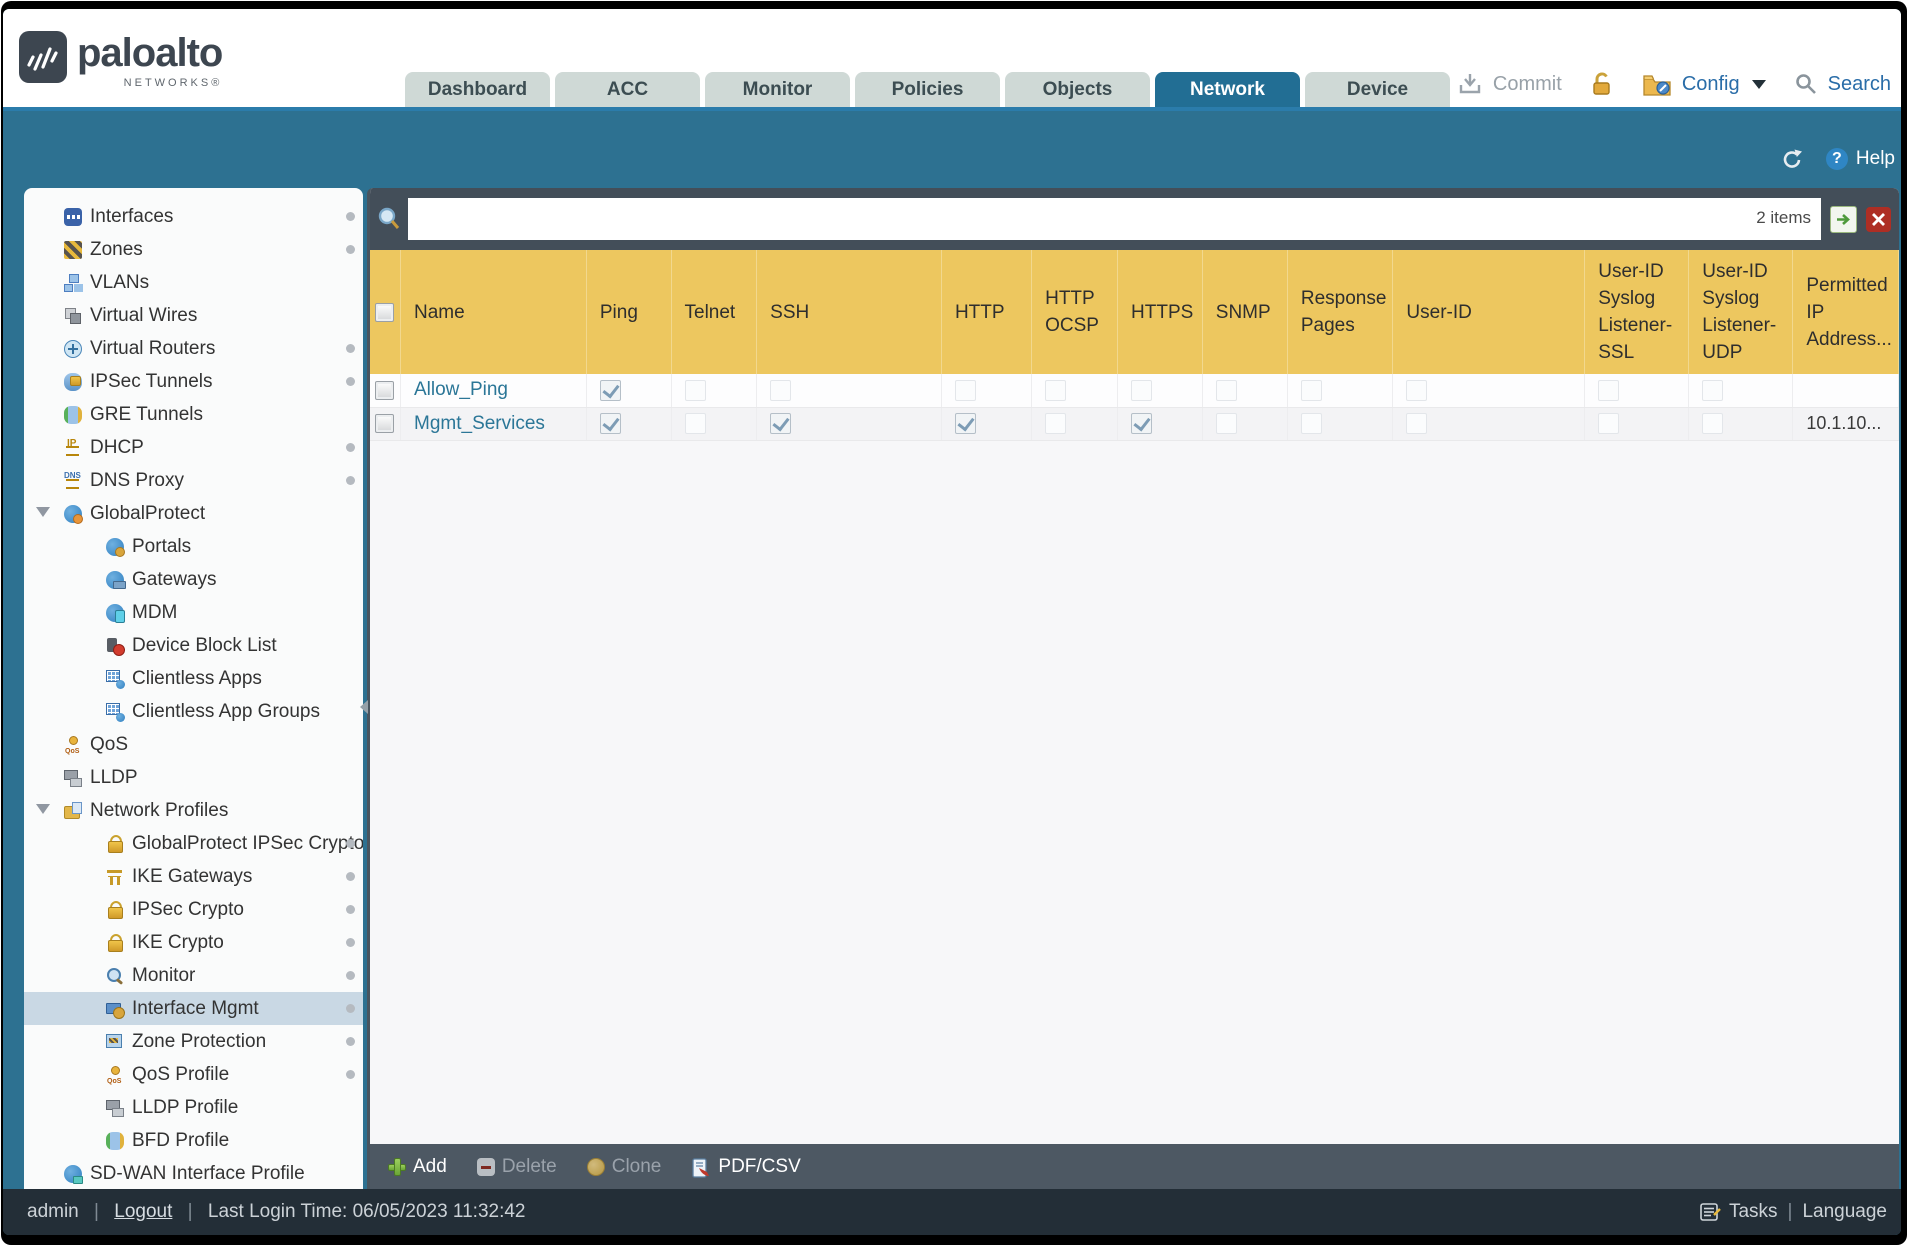 The width and height of the screenshot is (1908, 1246). Describe the element at coordinates (193, 249) in the screenshot. I see `sidebar-item-zones: Zones` at that location.